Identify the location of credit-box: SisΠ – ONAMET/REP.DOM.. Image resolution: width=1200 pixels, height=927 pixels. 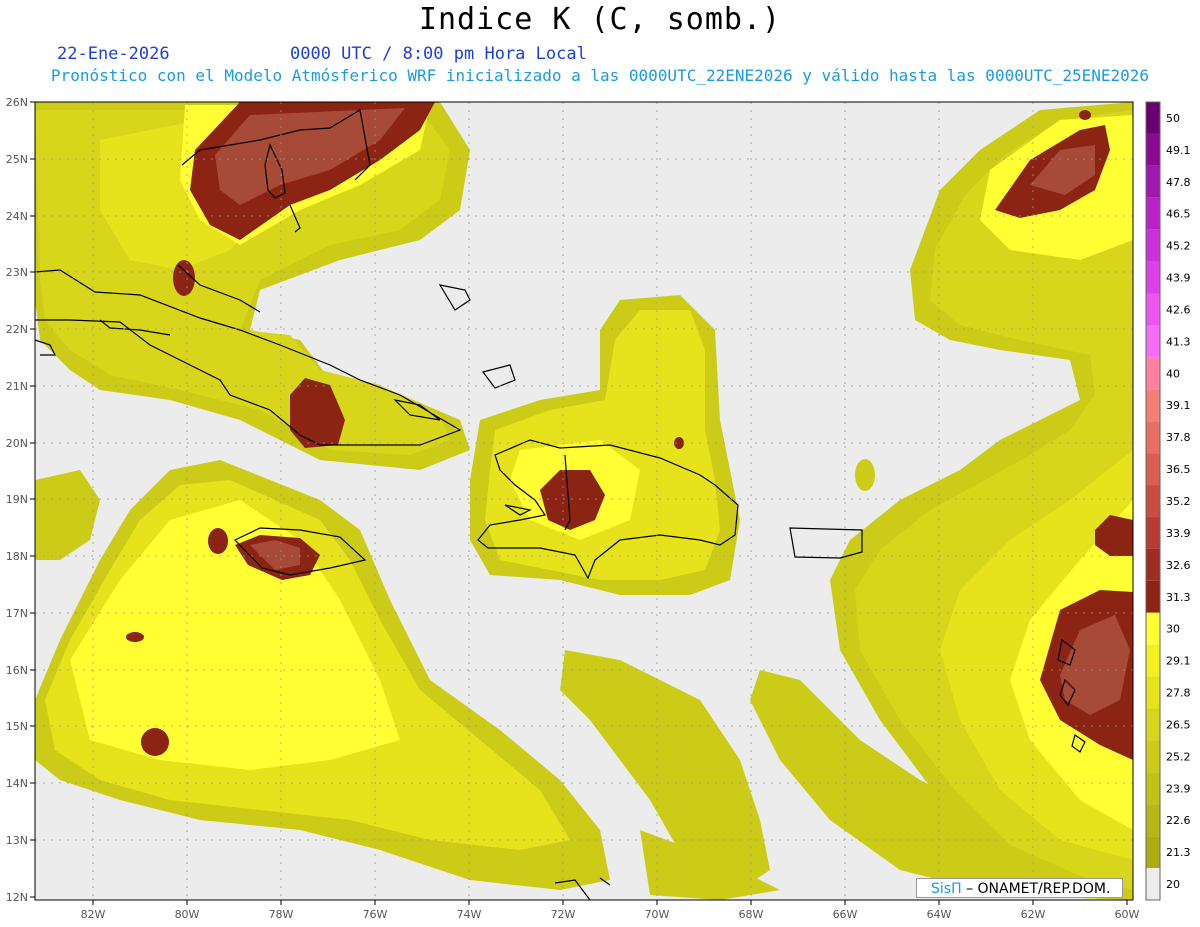
(1019, 888).